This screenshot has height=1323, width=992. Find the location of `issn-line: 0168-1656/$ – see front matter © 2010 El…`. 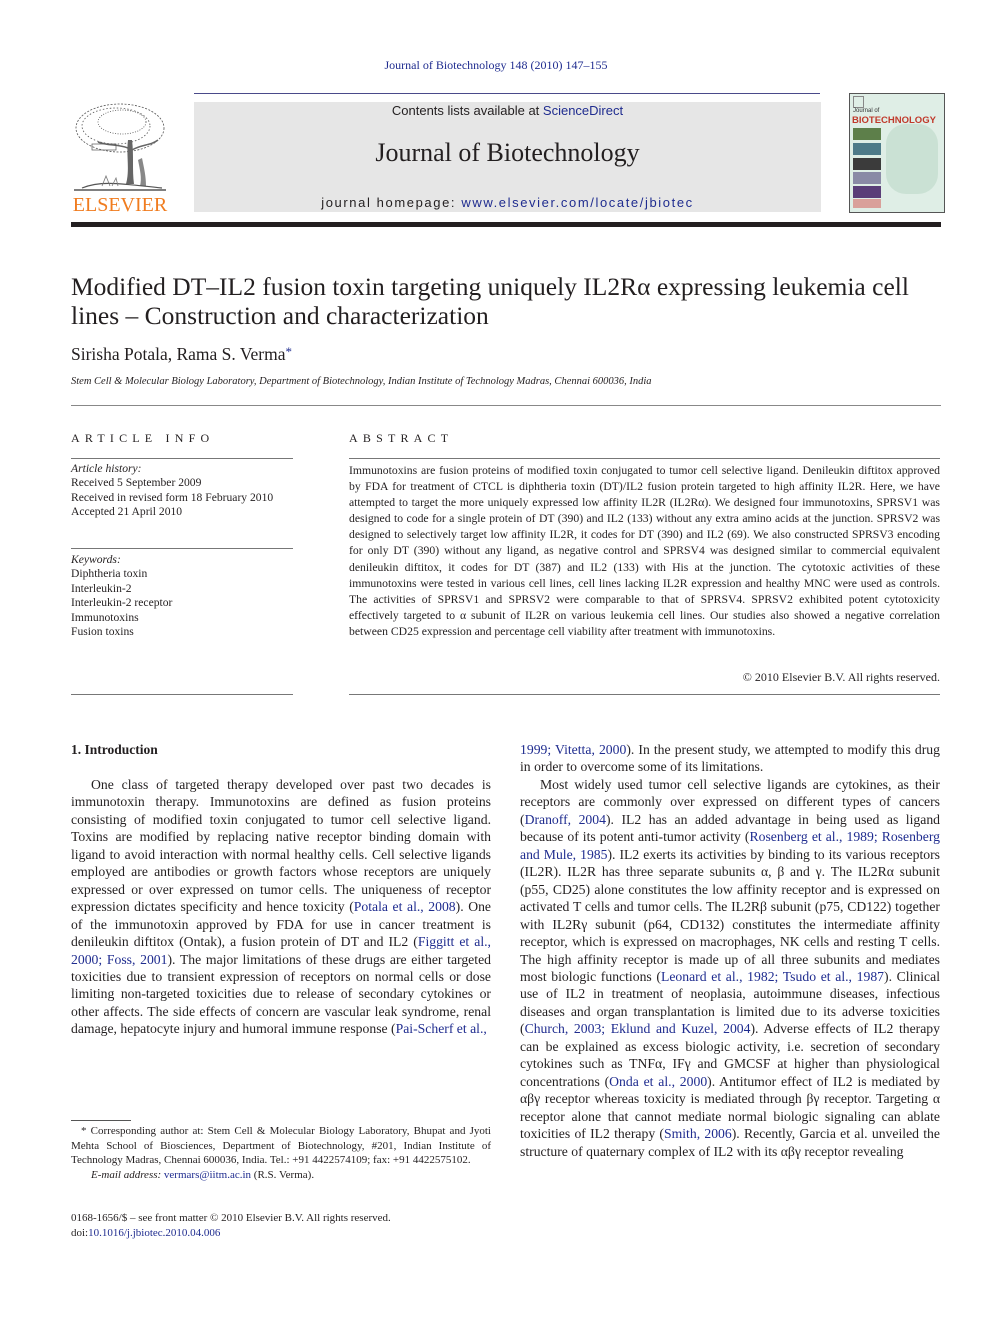

issn-line: 0168-1656/$ – see front matter © 2010 El… is located at coordinates (231, 1218).